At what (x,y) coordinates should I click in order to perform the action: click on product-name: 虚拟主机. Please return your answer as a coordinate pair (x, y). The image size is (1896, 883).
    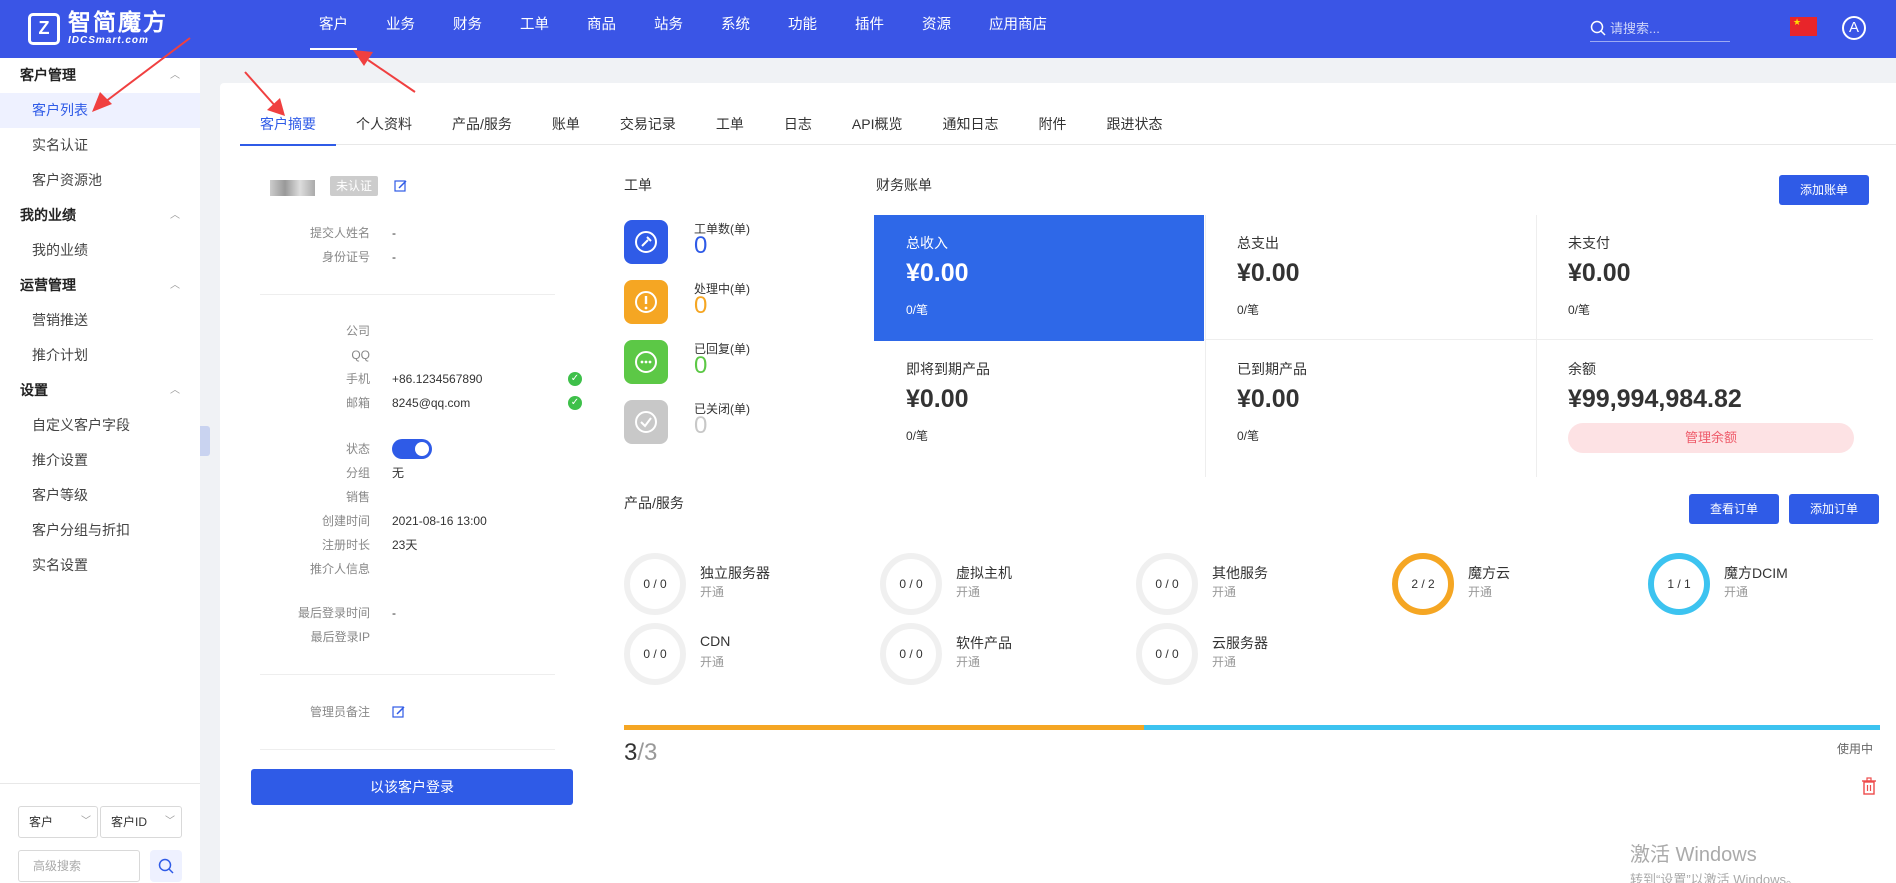
    Looking at the image, I should click on (984, 573).